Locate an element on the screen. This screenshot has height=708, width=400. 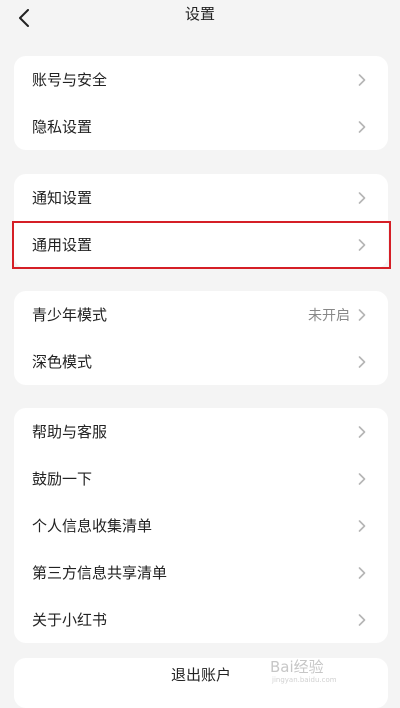
settings-item-help: 帮助与客服 is located at coordinates (201, 431).